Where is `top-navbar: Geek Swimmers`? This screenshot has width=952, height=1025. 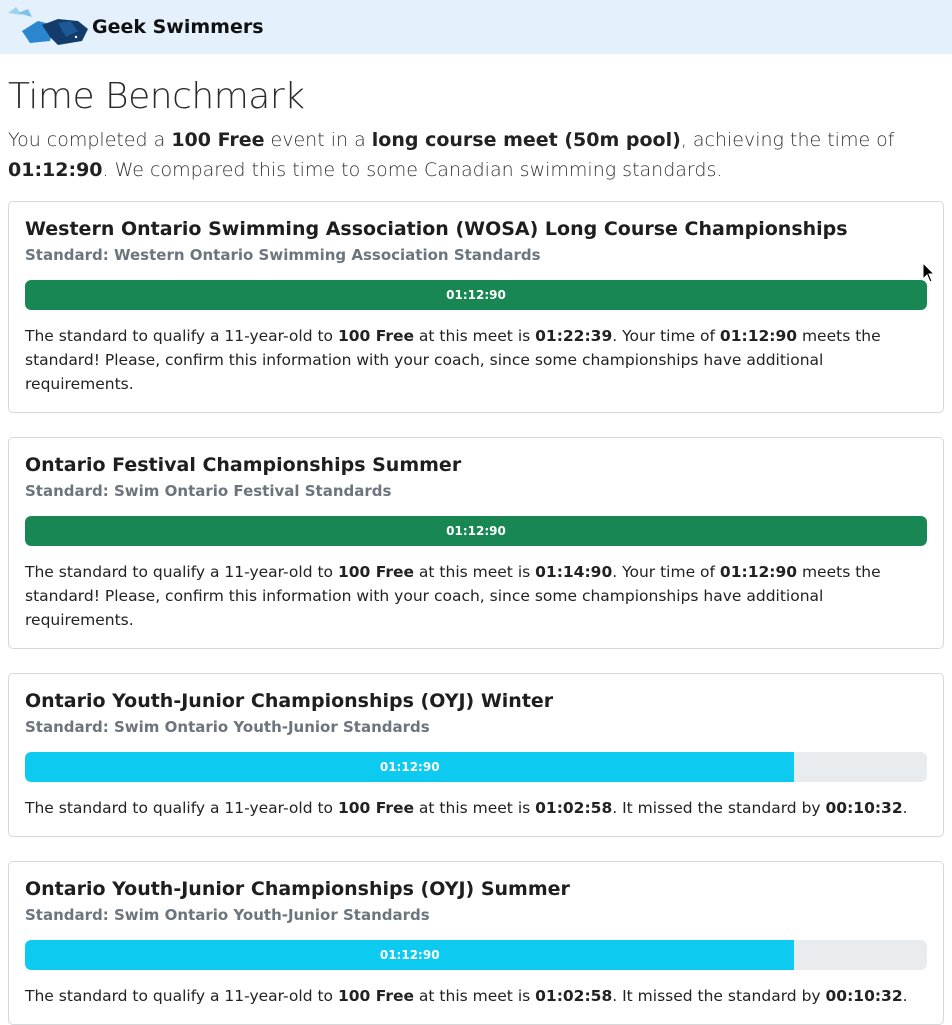 top-navbar: Geek Swimmers is located at coordinates (476, 27).